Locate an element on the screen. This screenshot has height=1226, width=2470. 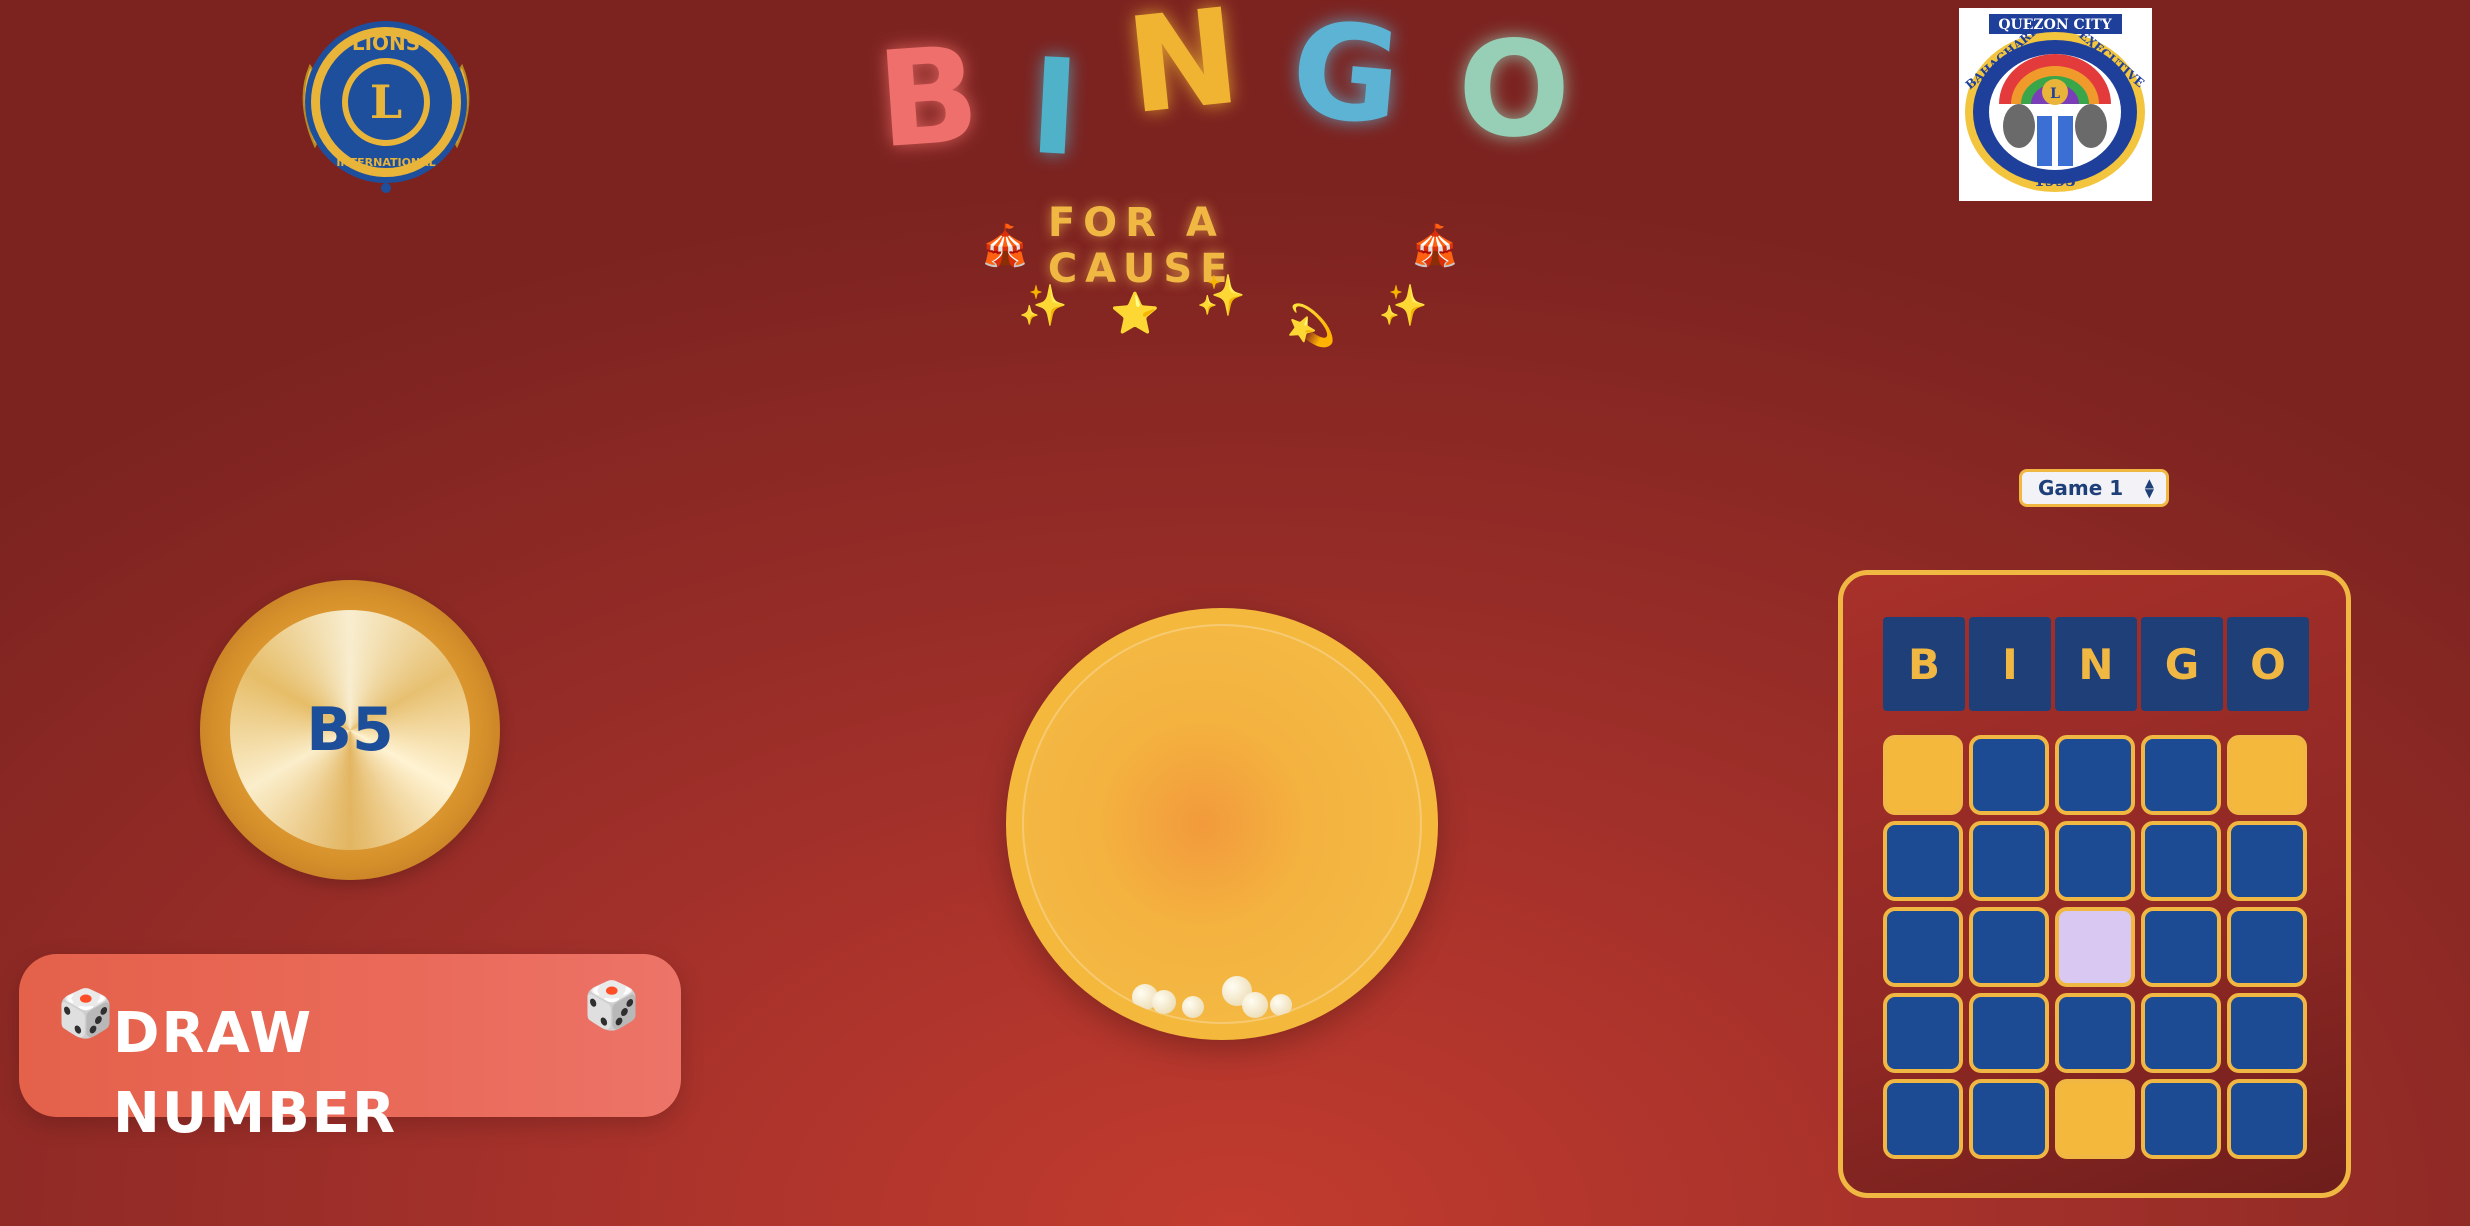
select-caret-icon: ▲ ▼ is located at coordinates (2149, 488).